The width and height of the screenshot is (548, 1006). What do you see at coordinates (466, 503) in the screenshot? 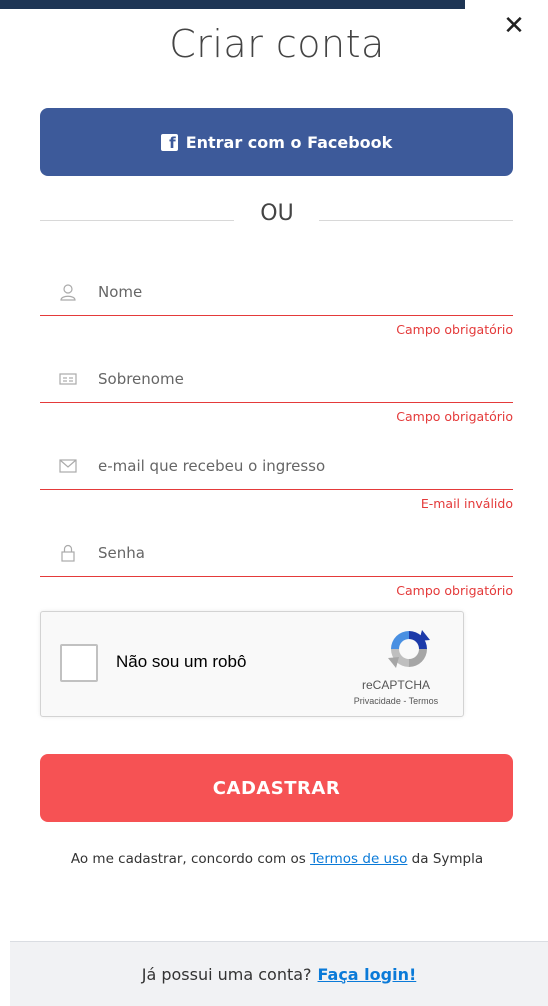
I see `email-error: E-mail inválido` at bounding box center [466, 503].